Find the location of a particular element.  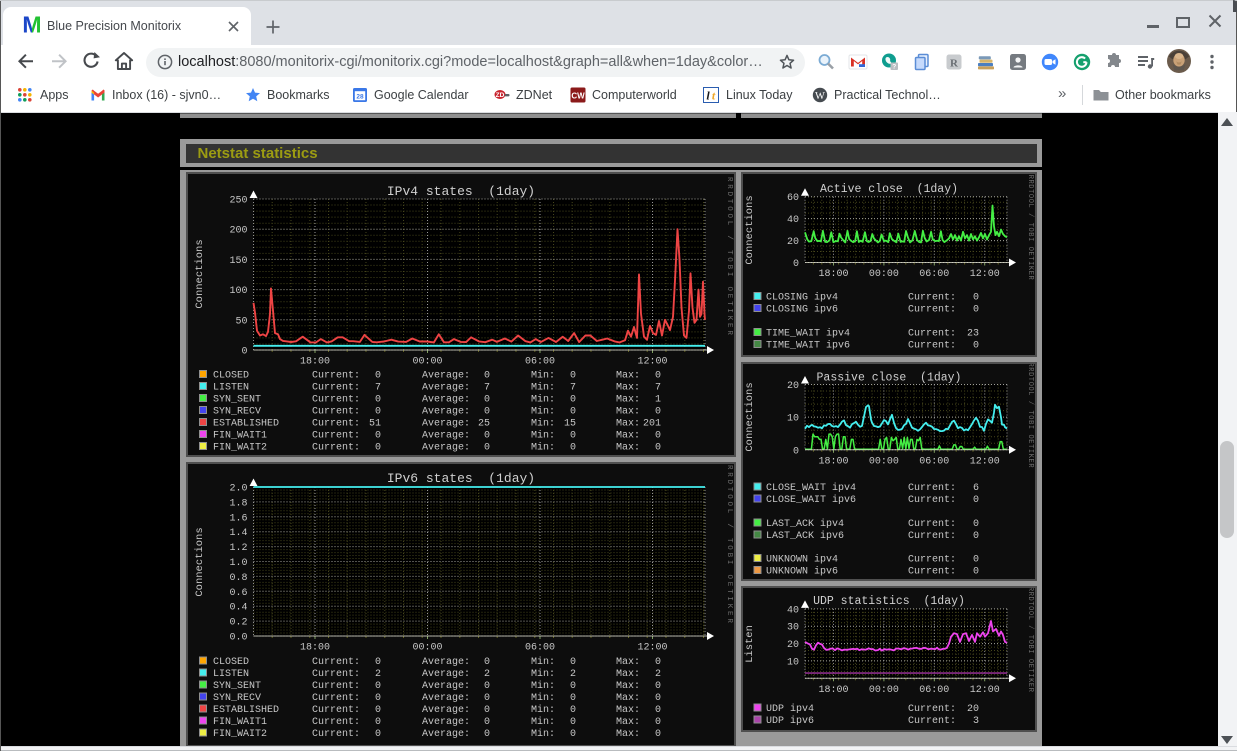

svg-text: 51 is located at coordinates (375, 424).